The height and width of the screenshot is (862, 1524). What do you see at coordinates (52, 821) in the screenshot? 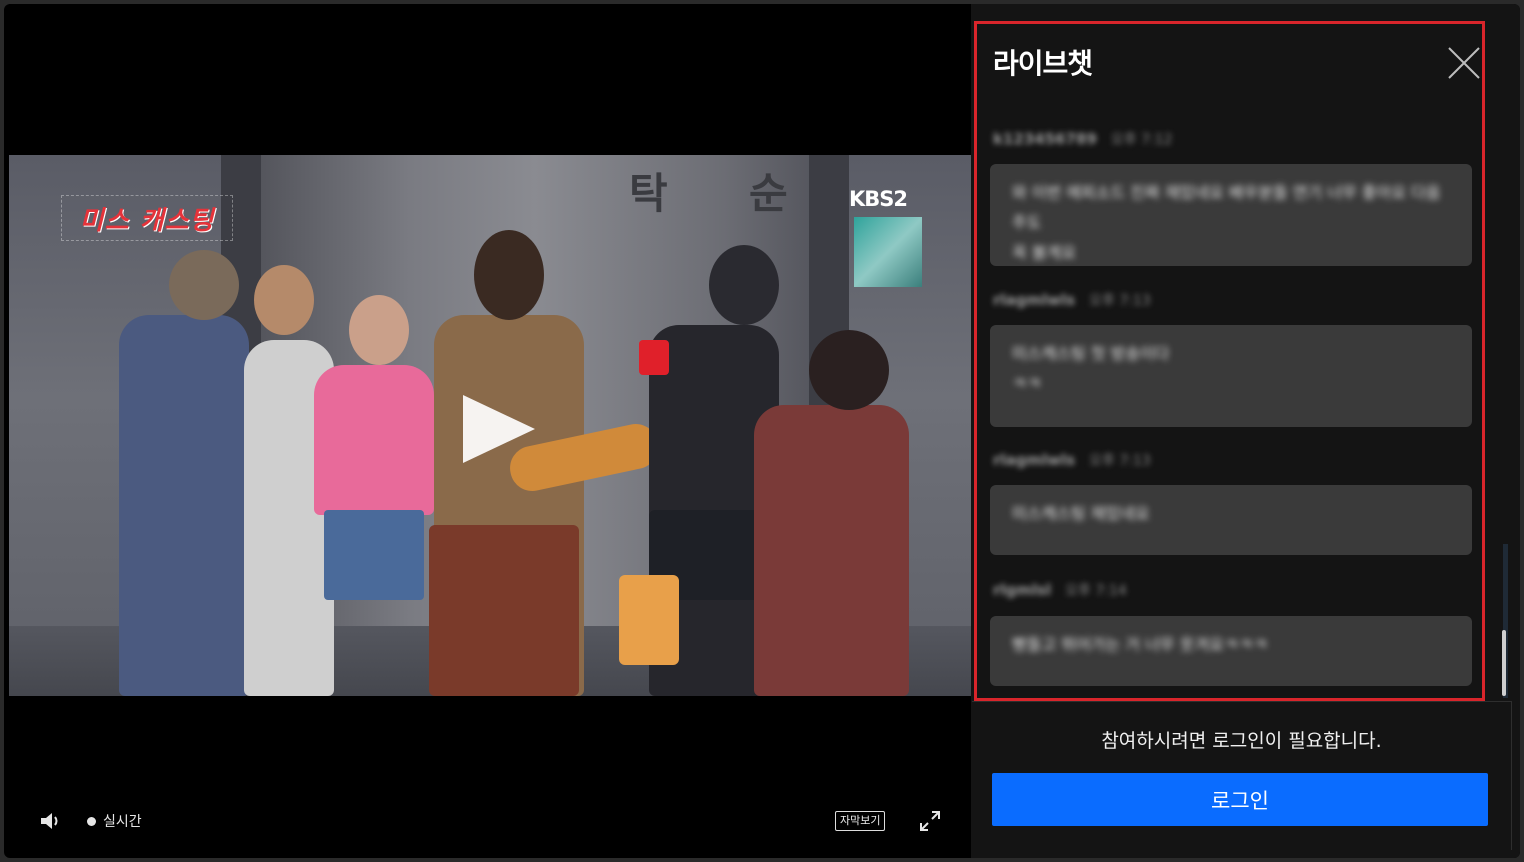
I see `speaker-volume-icon` at bounding box center [52, 821].